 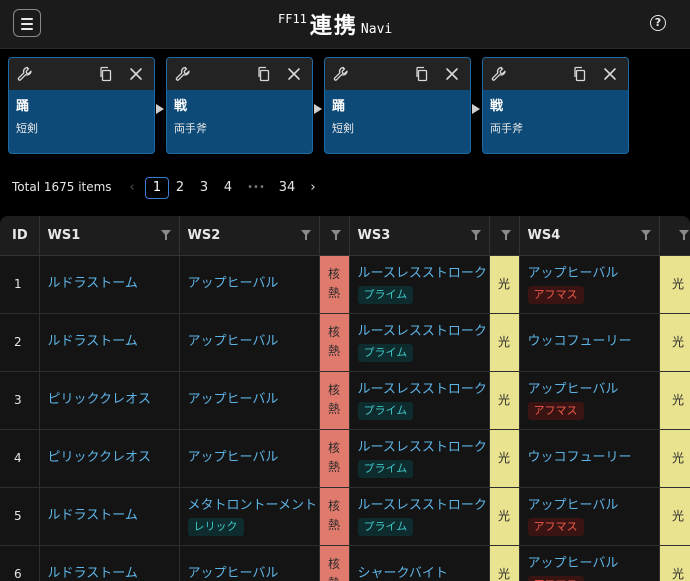 What do you see at coordinates (345, 563) in the screenshot?
I see `table-row: 6ルドラストームアップヒーバル核熱シャークバイト光アップヒーバルアフマス光` at bounding box center [345, 563].